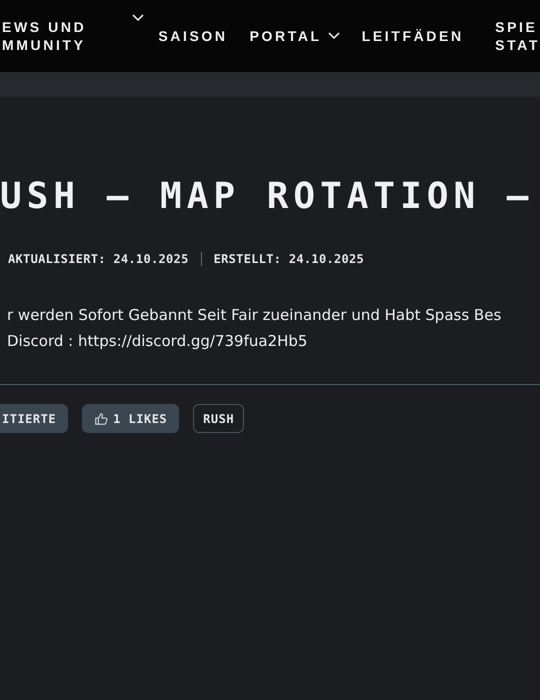 The image size is (540, 700). What do you see at coordinates (267, 197) in the screenshot?
I see `page-title: USH – MAP ROTATION –` at bounding box center [267, 197].